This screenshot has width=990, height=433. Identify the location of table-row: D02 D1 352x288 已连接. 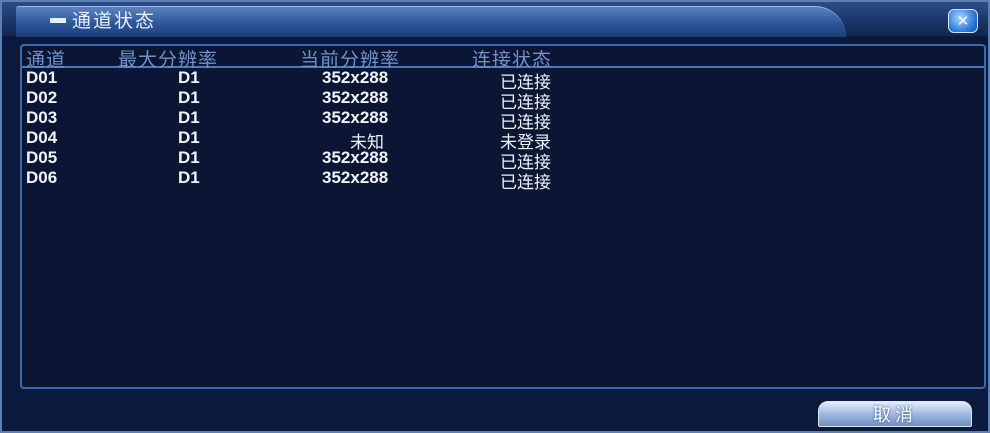
(503, 100).